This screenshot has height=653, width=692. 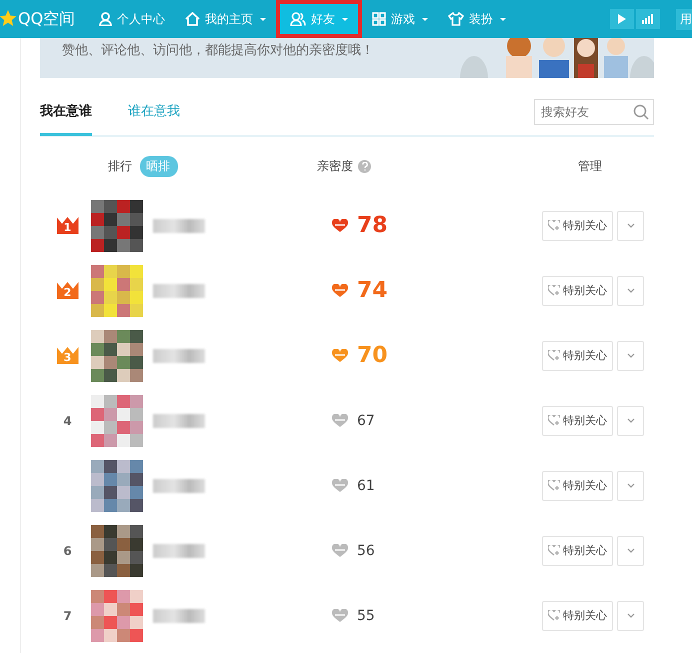 I want to click on column-header: 亲密度, so click(x=335, y=166).